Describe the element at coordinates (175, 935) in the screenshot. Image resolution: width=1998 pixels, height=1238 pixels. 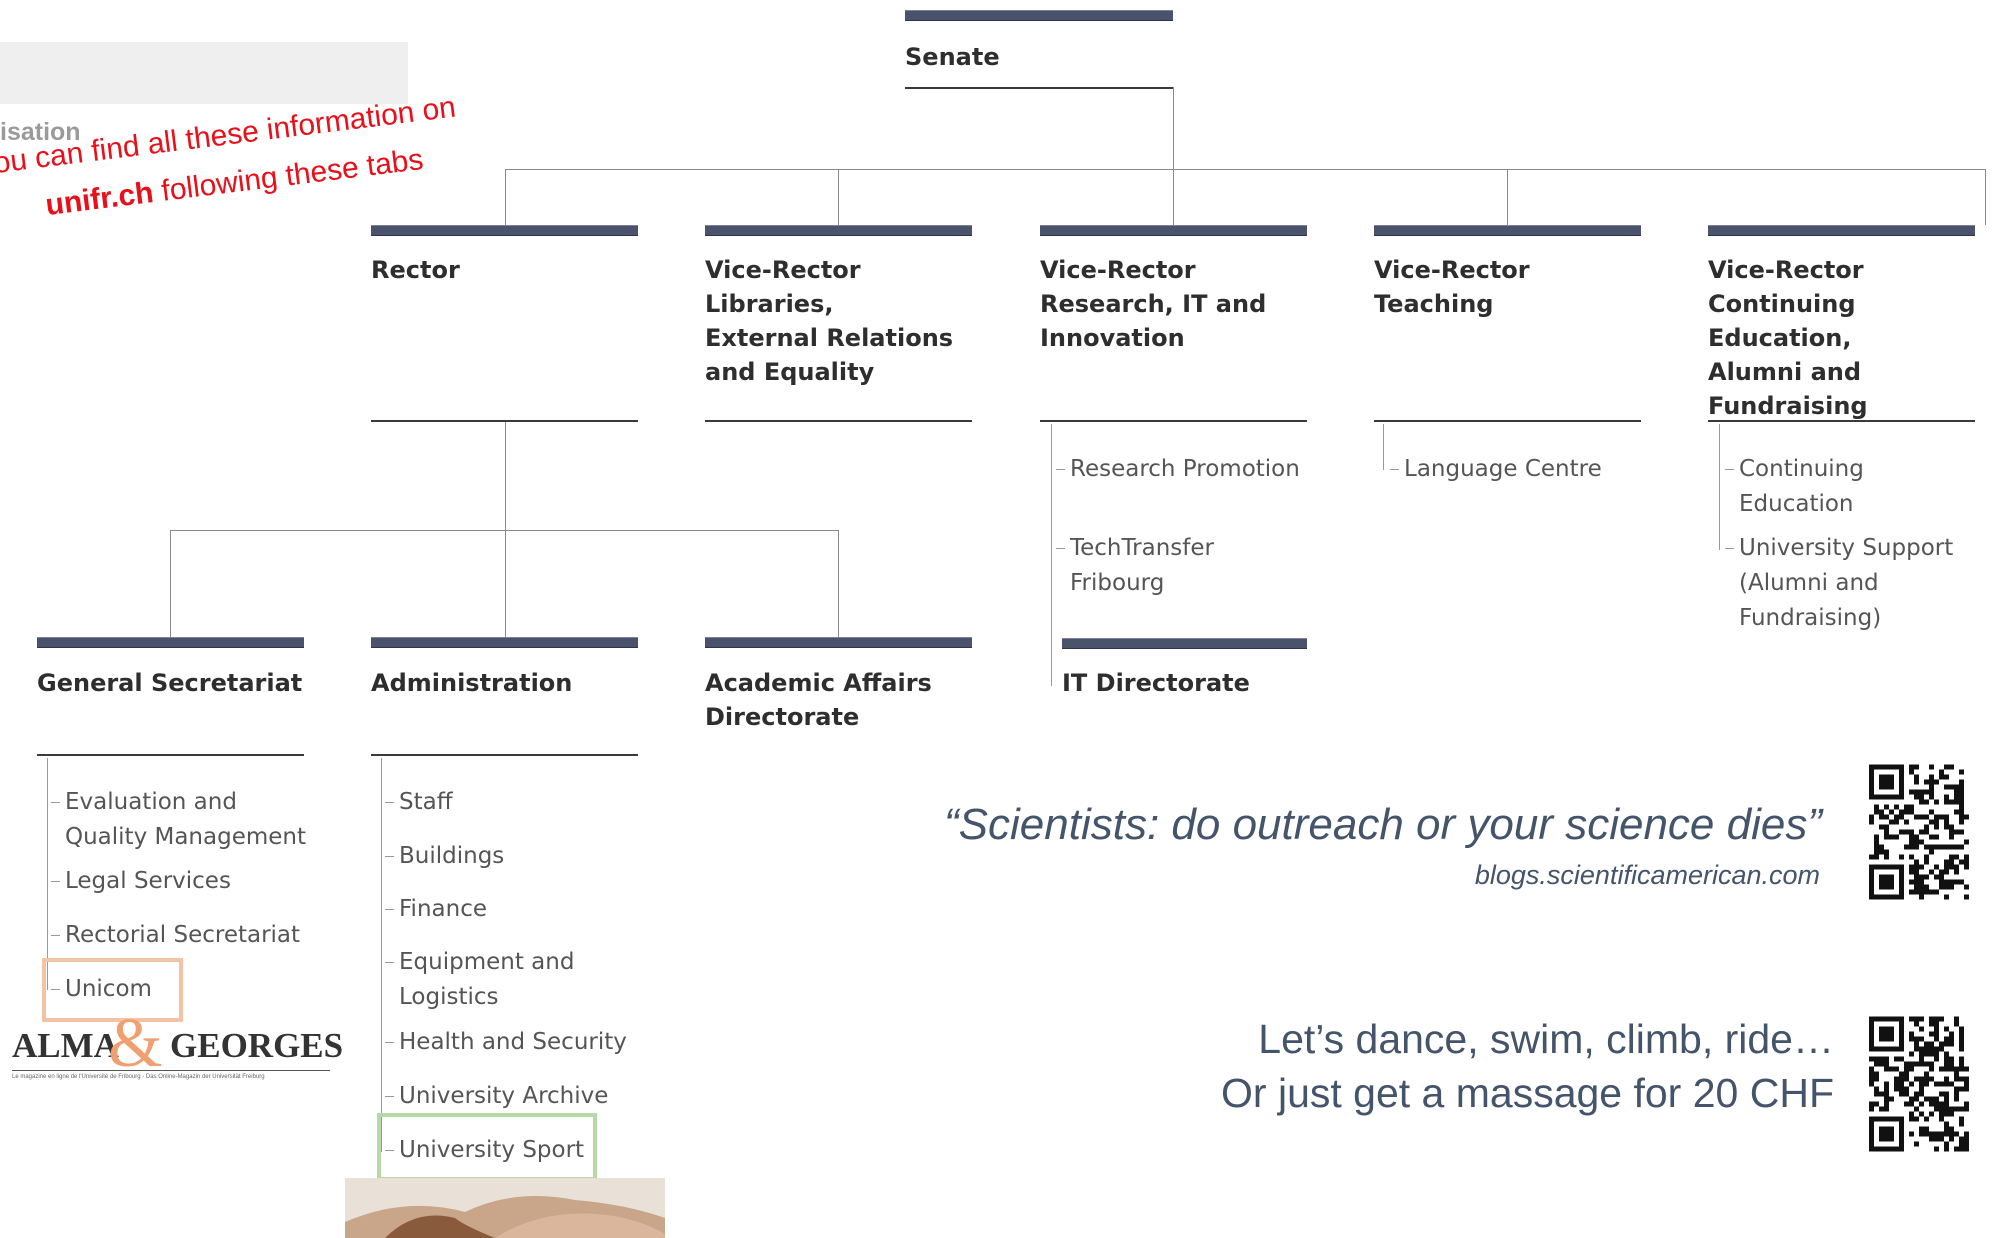
I see `gs-item: Rectorial Secretariat` at that location.